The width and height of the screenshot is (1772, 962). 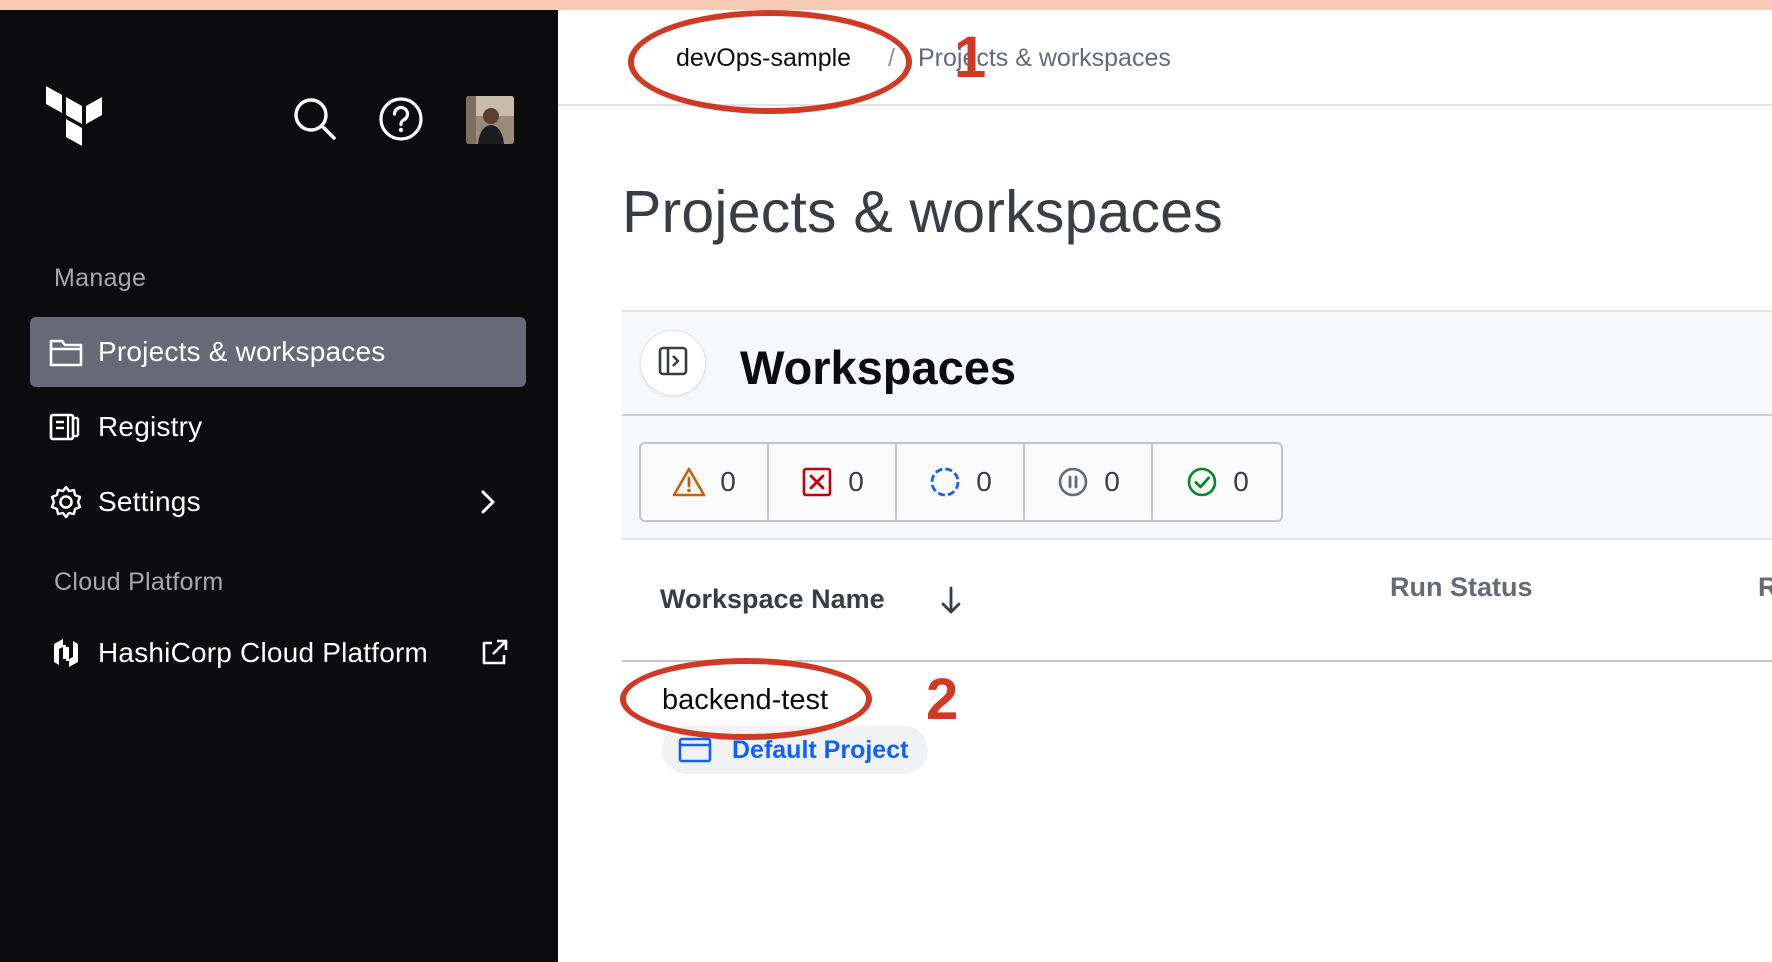 I want to click on terraform-logo-icon, so click(x=78, y=121).